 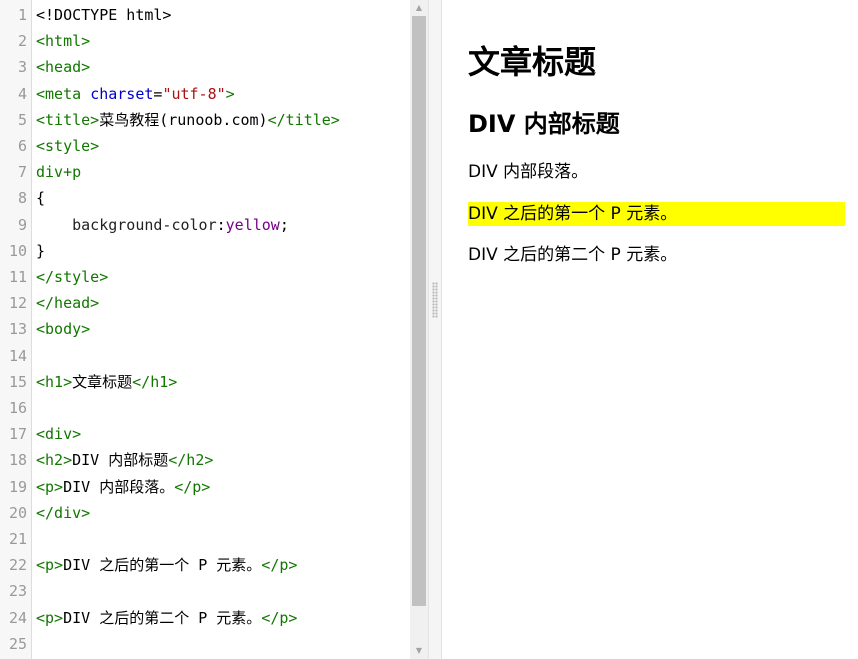 I want to click on line-number: 3, so click(x=22, y=67).